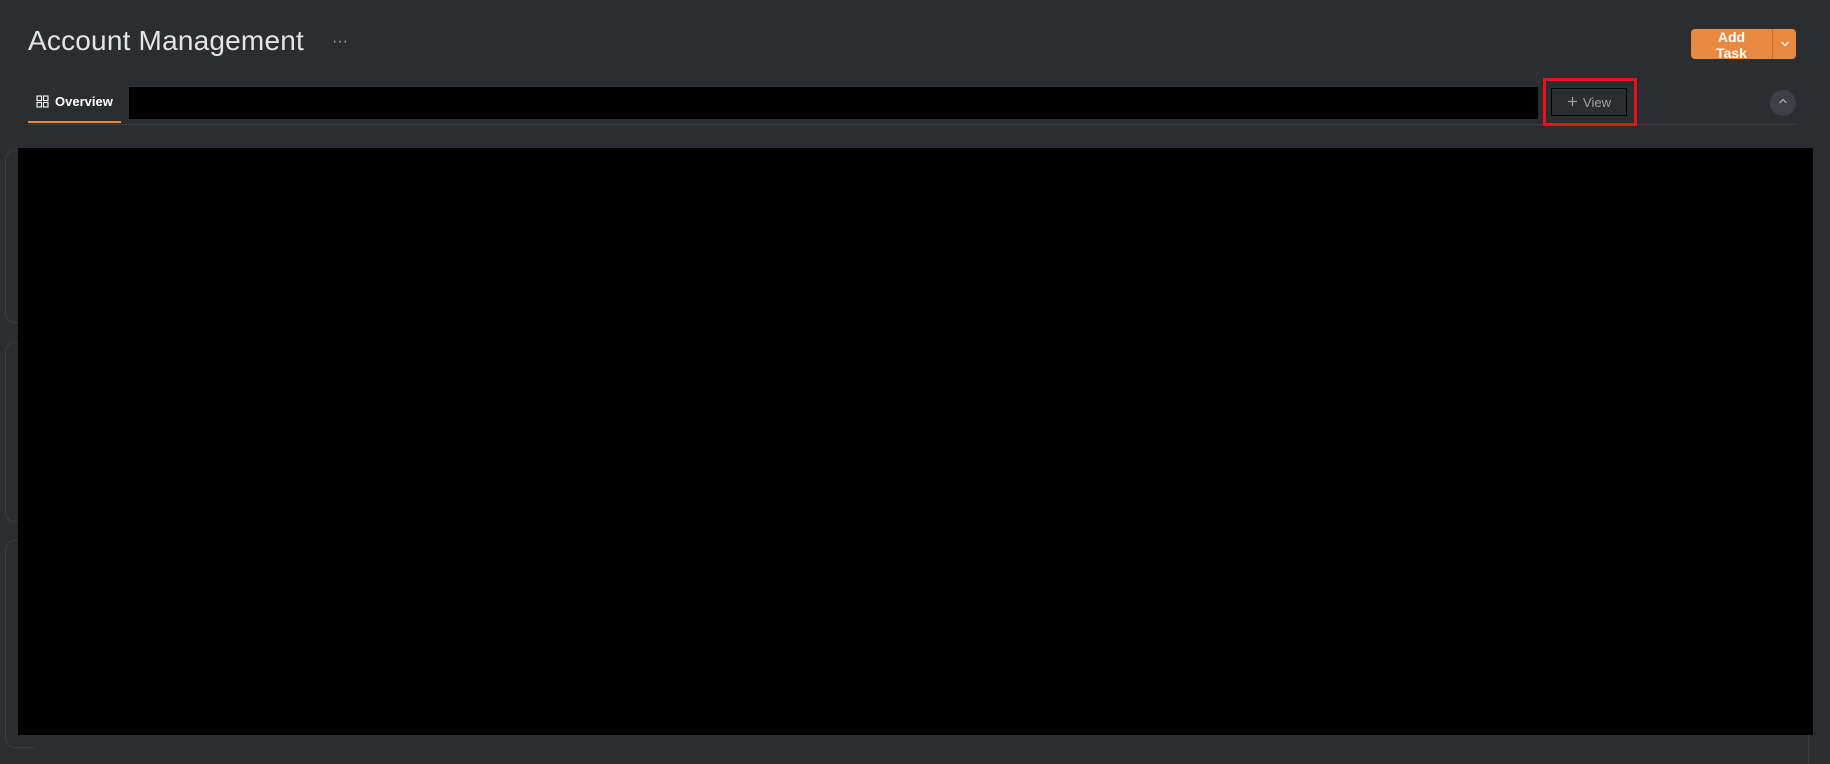 The image size is (1830, 764). I want to click on collapse-button, so click(1783, 103).